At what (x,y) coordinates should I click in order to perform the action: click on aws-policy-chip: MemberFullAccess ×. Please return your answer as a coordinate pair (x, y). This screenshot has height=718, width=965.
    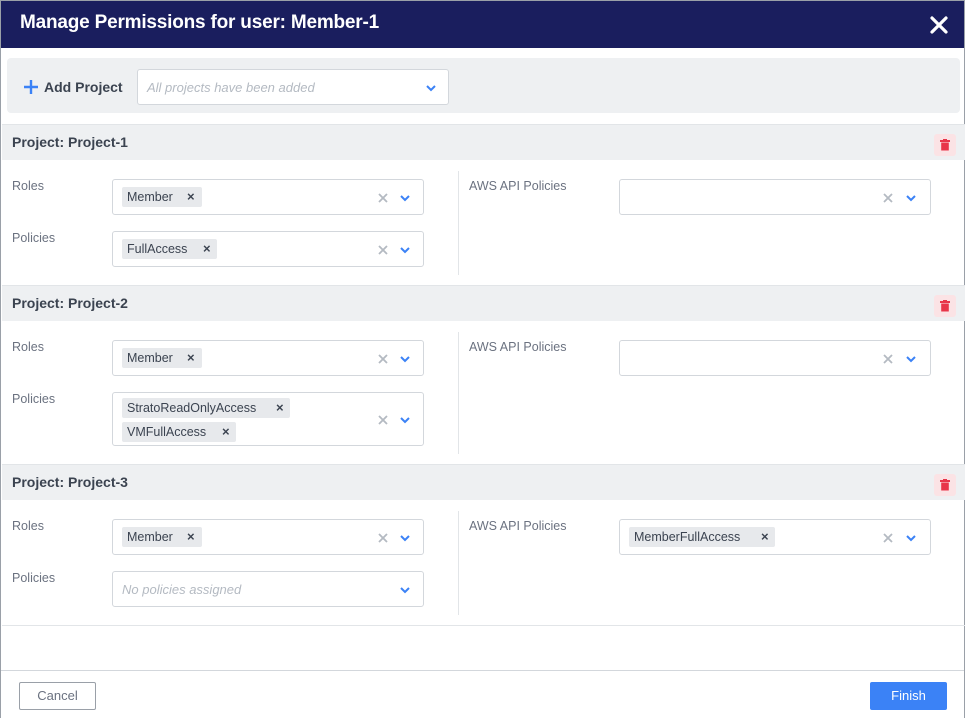
    Looking at the image, I should click on (702, 537).